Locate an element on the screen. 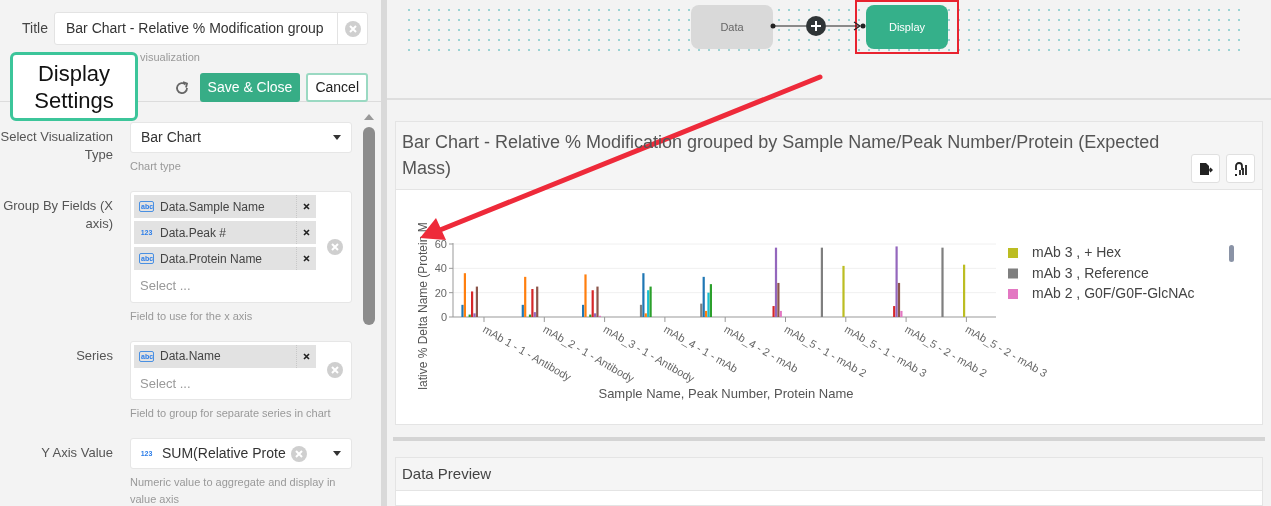 This screenshot has width=1271, height=506. legend-scrollbar is located at coordinates (1231, 253).